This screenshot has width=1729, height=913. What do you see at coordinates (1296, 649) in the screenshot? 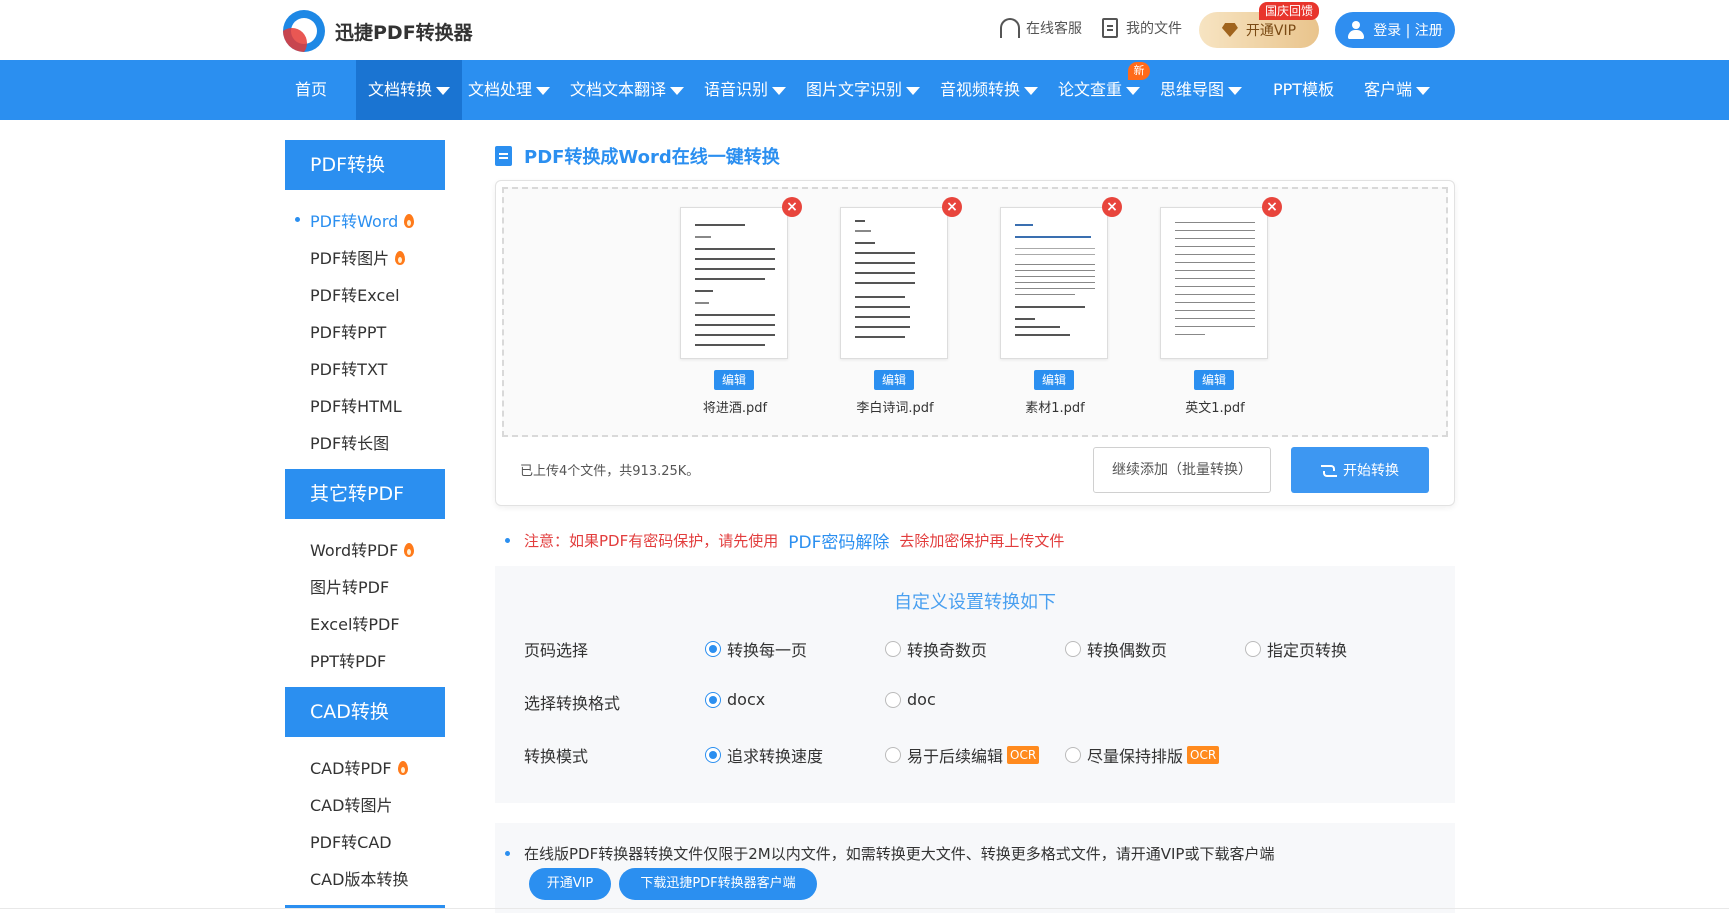
I see `page-option-custom: 指定页转换` at bounding box center [1296, 649].